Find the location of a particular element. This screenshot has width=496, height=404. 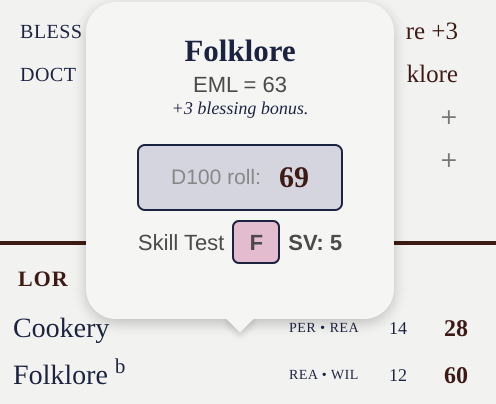

skill-name: Folklore $^{b}$ is located at coordinates (151, 375).